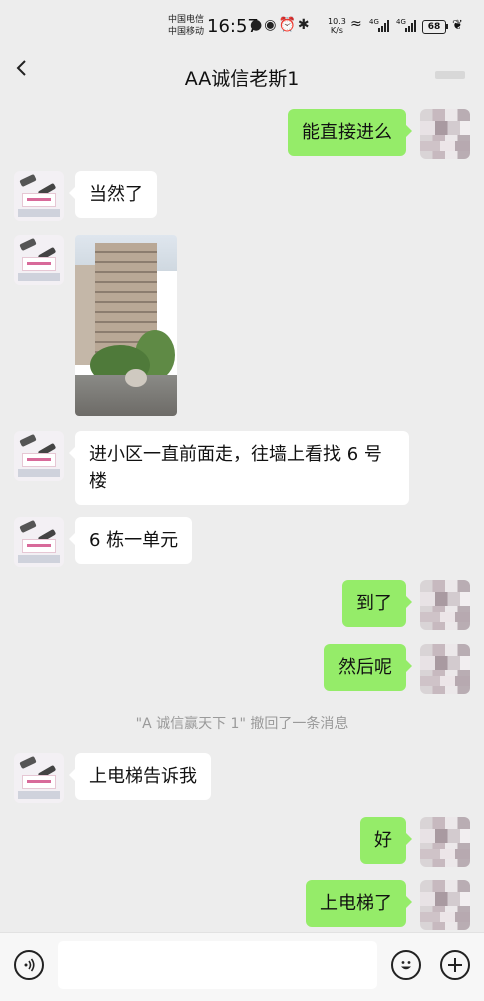 This screenshot has width=484, height=1001. What do you see at coordinates (457, 25) in the screenshot?
I see `leaf-icon: ❦` at bounding box center [457, 25].